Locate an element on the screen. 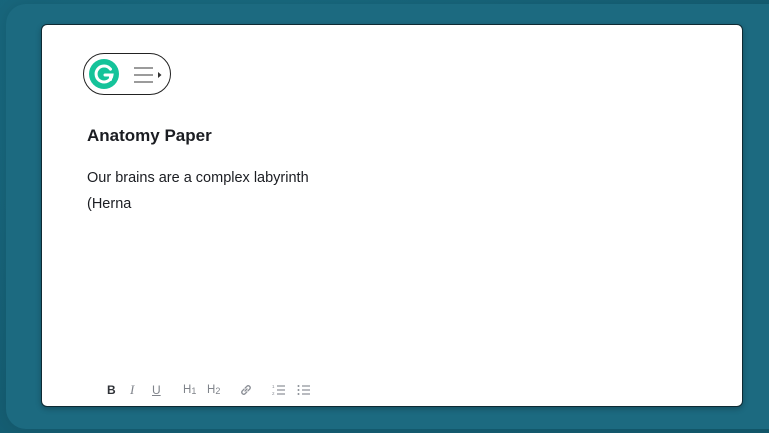 This screenshot has height=433, width=769. bold-button: B is located at coordinates (111, 390).